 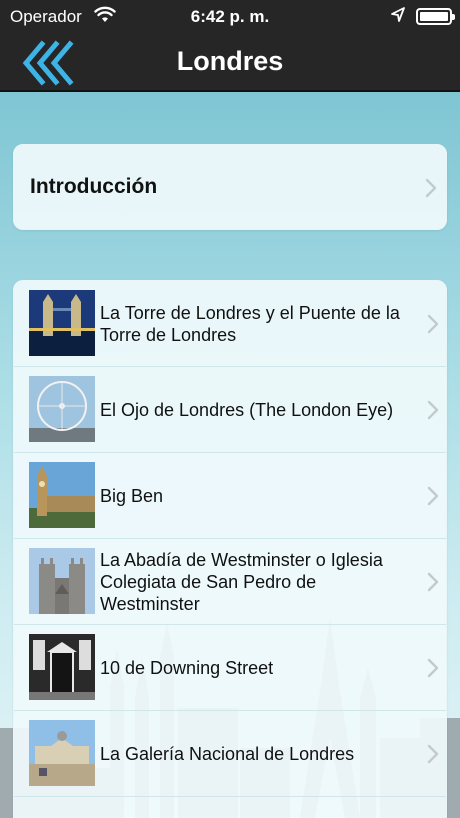 I want to click on status-bar: Operador 6:42 p. m., so click(x=230, y=17).